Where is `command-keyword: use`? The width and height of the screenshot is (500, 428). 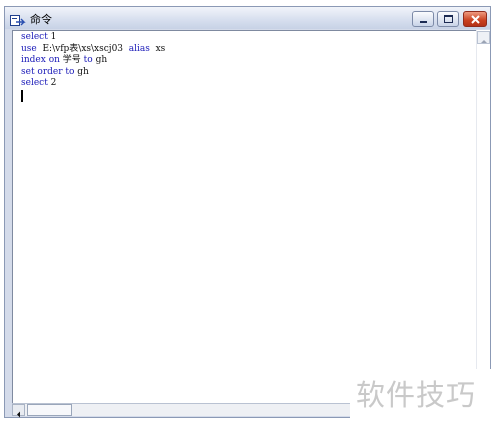 command-keyword: use is located at coordinates (29, 48).